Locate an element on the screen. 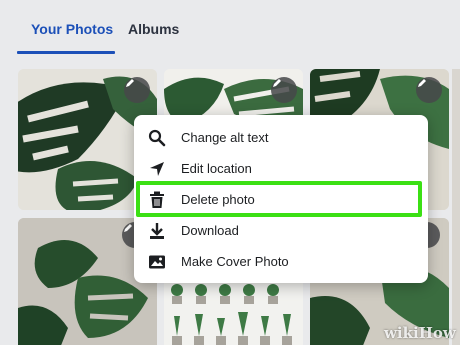 The height and width of the screenshot is (345, 460). watermark: wikiHow is located at coordinates (420, 333).